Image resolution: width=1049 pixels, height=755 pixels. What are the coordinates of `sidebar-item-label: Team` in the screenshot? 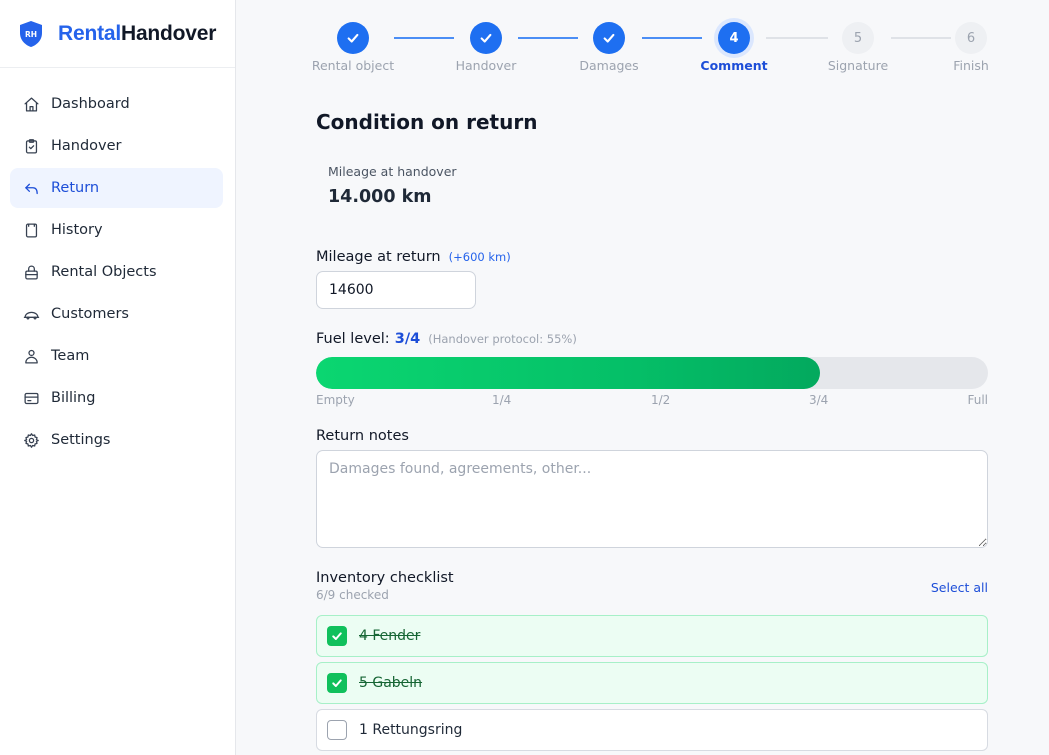 It's located at (70, 356).